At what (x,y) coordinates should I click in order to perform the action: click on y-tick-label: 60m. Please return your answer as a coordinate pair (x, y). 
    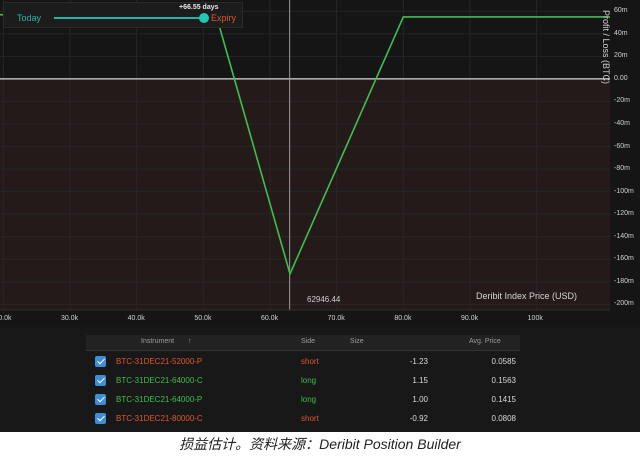
    Looking at the image, I should click on (621, 11).